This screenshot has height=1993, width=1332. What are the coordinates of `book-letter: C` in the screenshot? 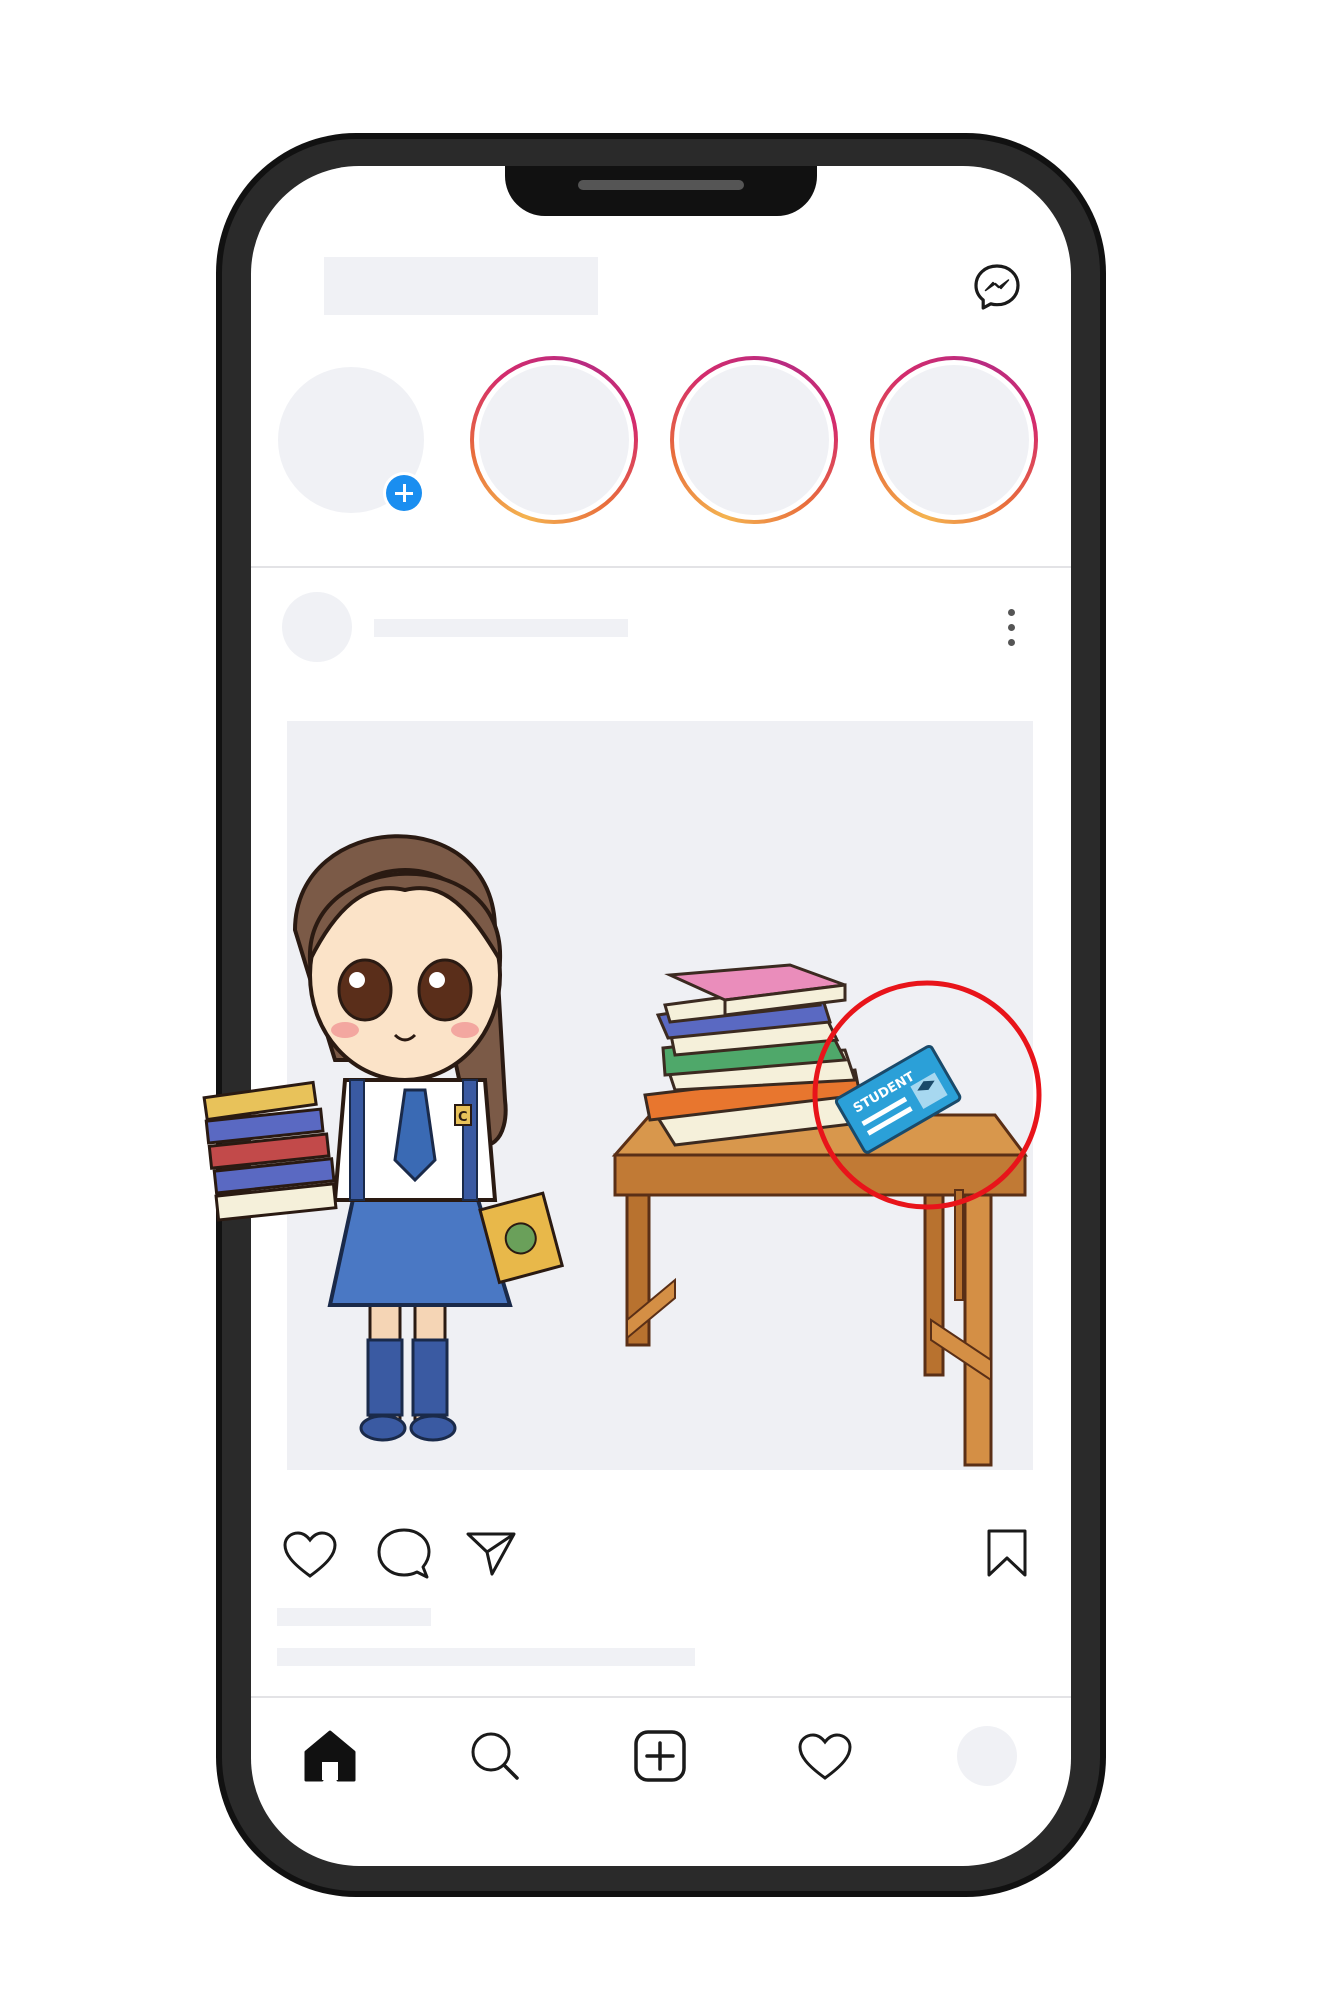 It's located at (463, 1117).